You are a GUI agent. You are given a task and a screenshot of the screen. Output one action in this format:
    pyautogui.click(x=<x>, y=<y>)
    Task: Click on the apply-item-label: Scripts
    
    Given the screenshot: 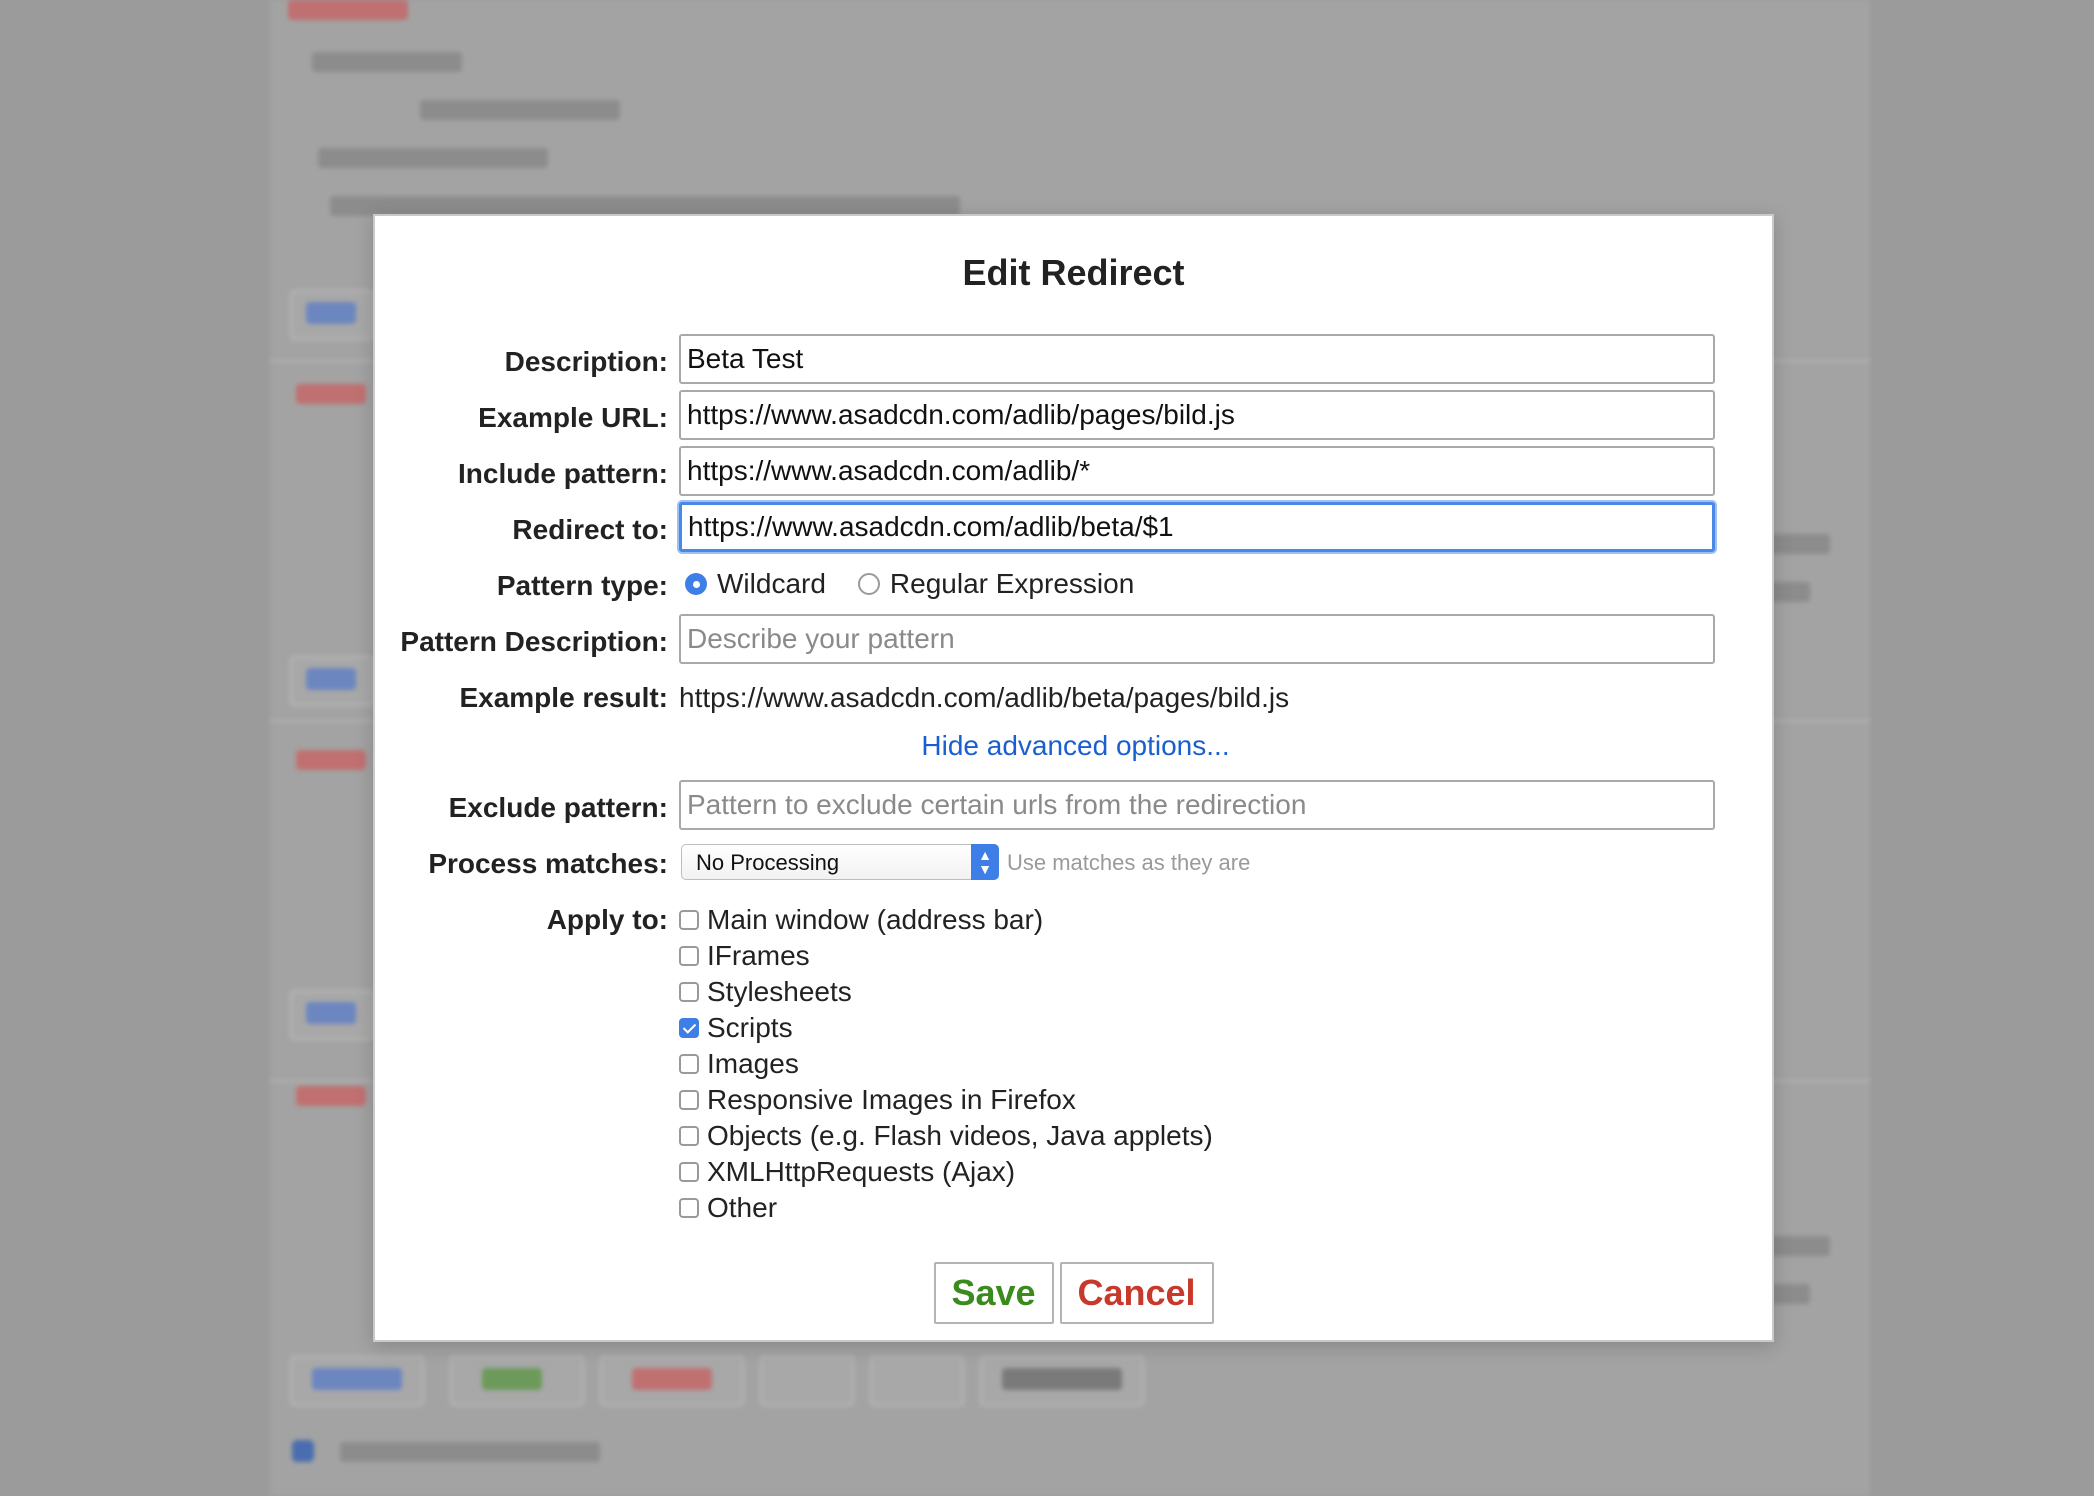 What is the action you would take?
    pyautogui.click(x=750, y=1027)
    